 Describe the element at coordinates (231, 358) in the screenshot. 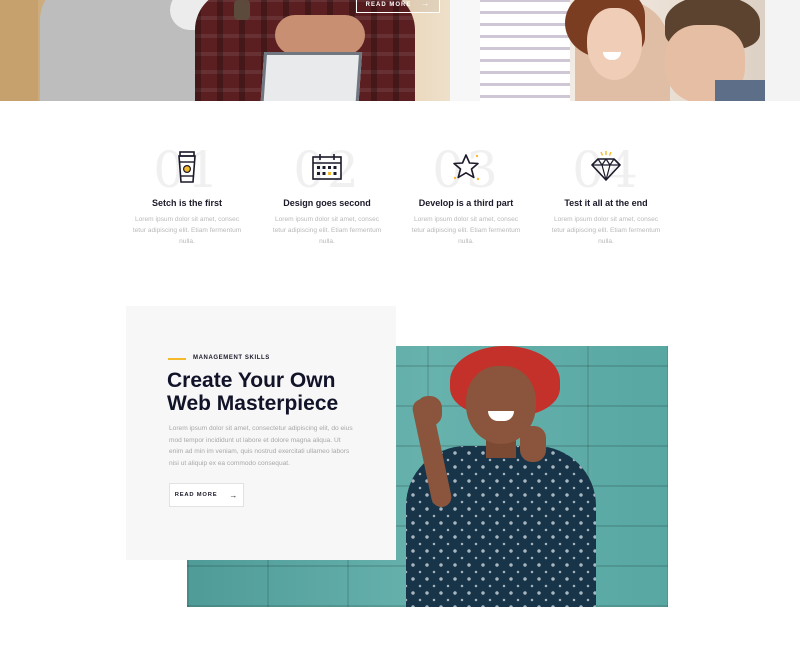

I see `feature-kicker: MANAGEMENT SKILLS` at that location.